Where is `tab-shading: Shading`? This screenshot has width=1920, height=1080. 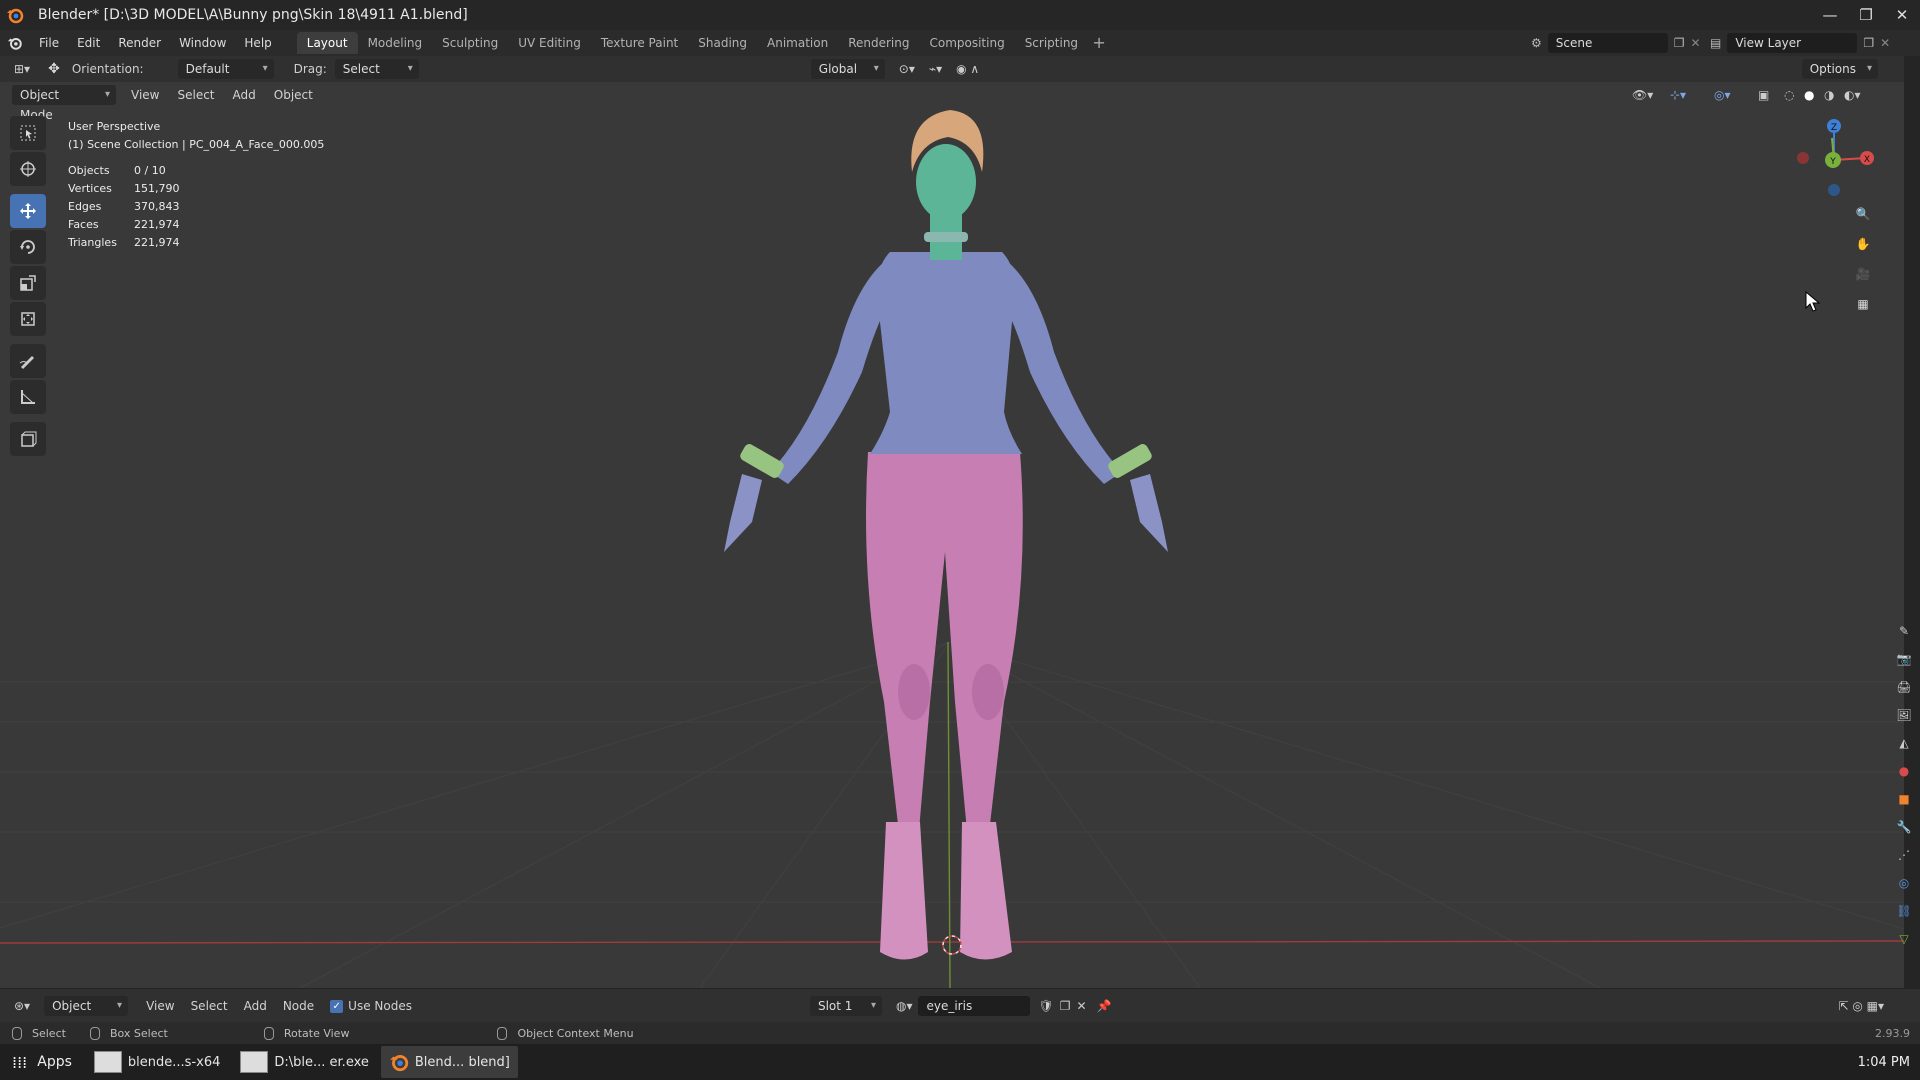
tab-shading: Shading is located at coordinates (722, 43).